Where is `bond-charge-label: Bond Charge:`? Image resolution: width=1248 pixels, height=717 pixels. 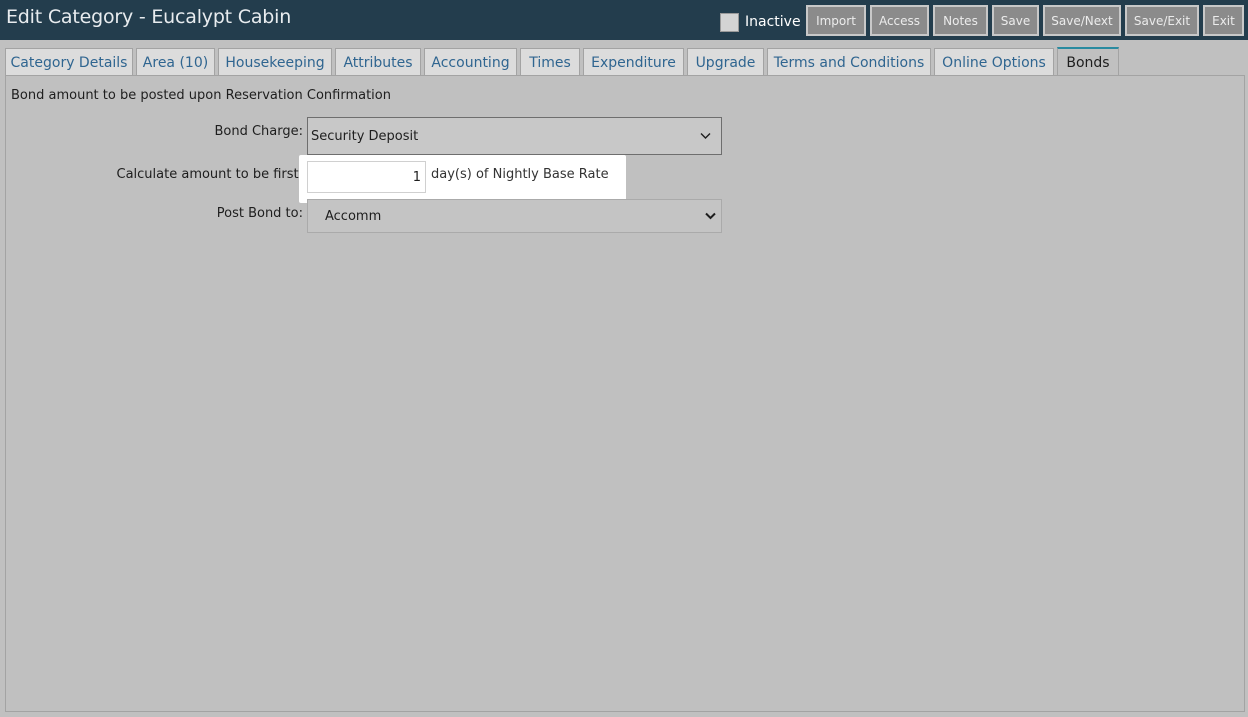
bond-charge-label: Bond Charge: is located at coordinates (258, 131).